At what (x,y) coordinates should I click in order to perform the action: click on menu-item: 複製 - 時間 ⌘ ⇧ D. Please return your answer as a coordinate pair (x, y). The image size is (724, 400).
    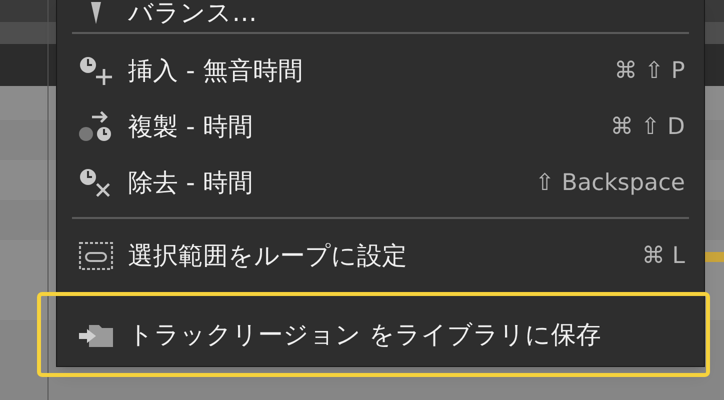
    Looking at the image, I should click on (380, 127).